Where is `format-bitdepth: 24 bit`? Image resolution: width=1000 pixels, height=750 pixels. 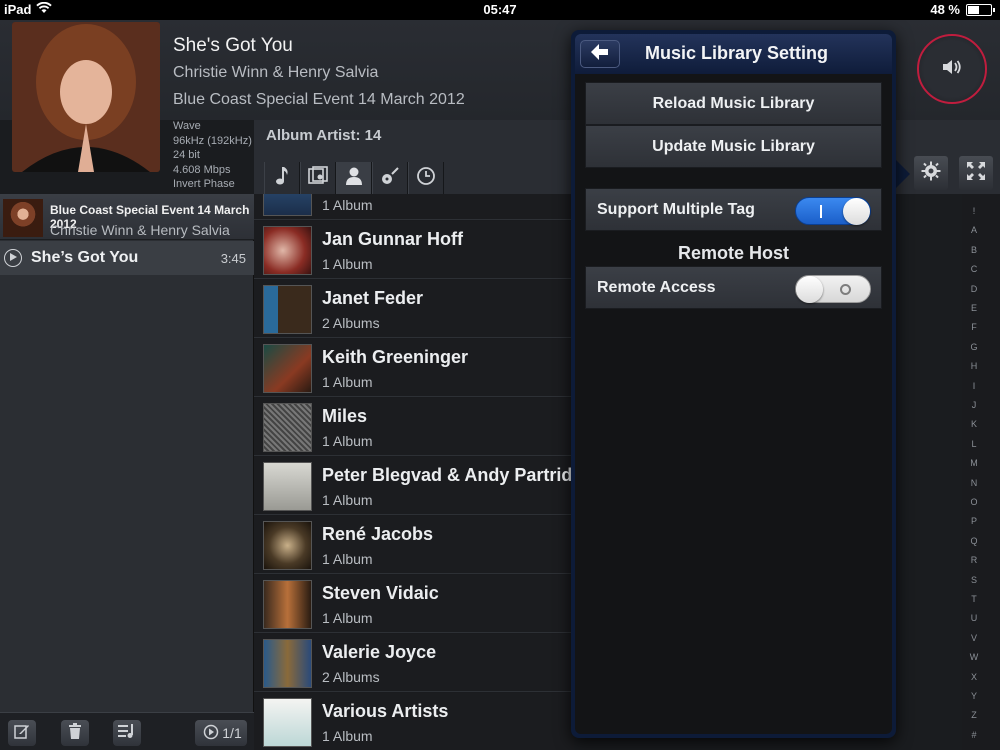 format-bitdepth: 24 bit is located at coordinates (186, 155).